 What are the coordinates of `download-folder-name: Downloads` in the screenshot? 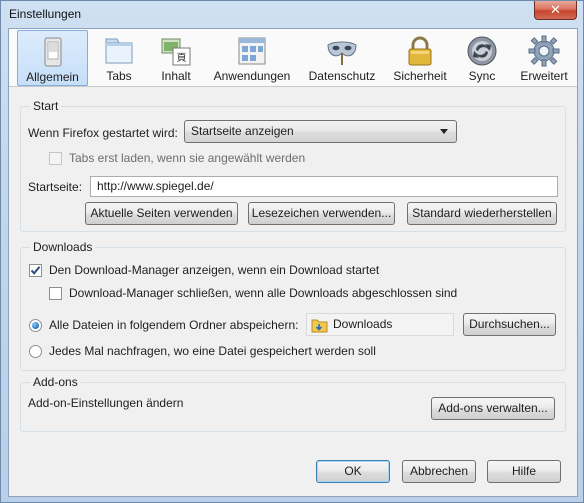 It's located at (363, 324).